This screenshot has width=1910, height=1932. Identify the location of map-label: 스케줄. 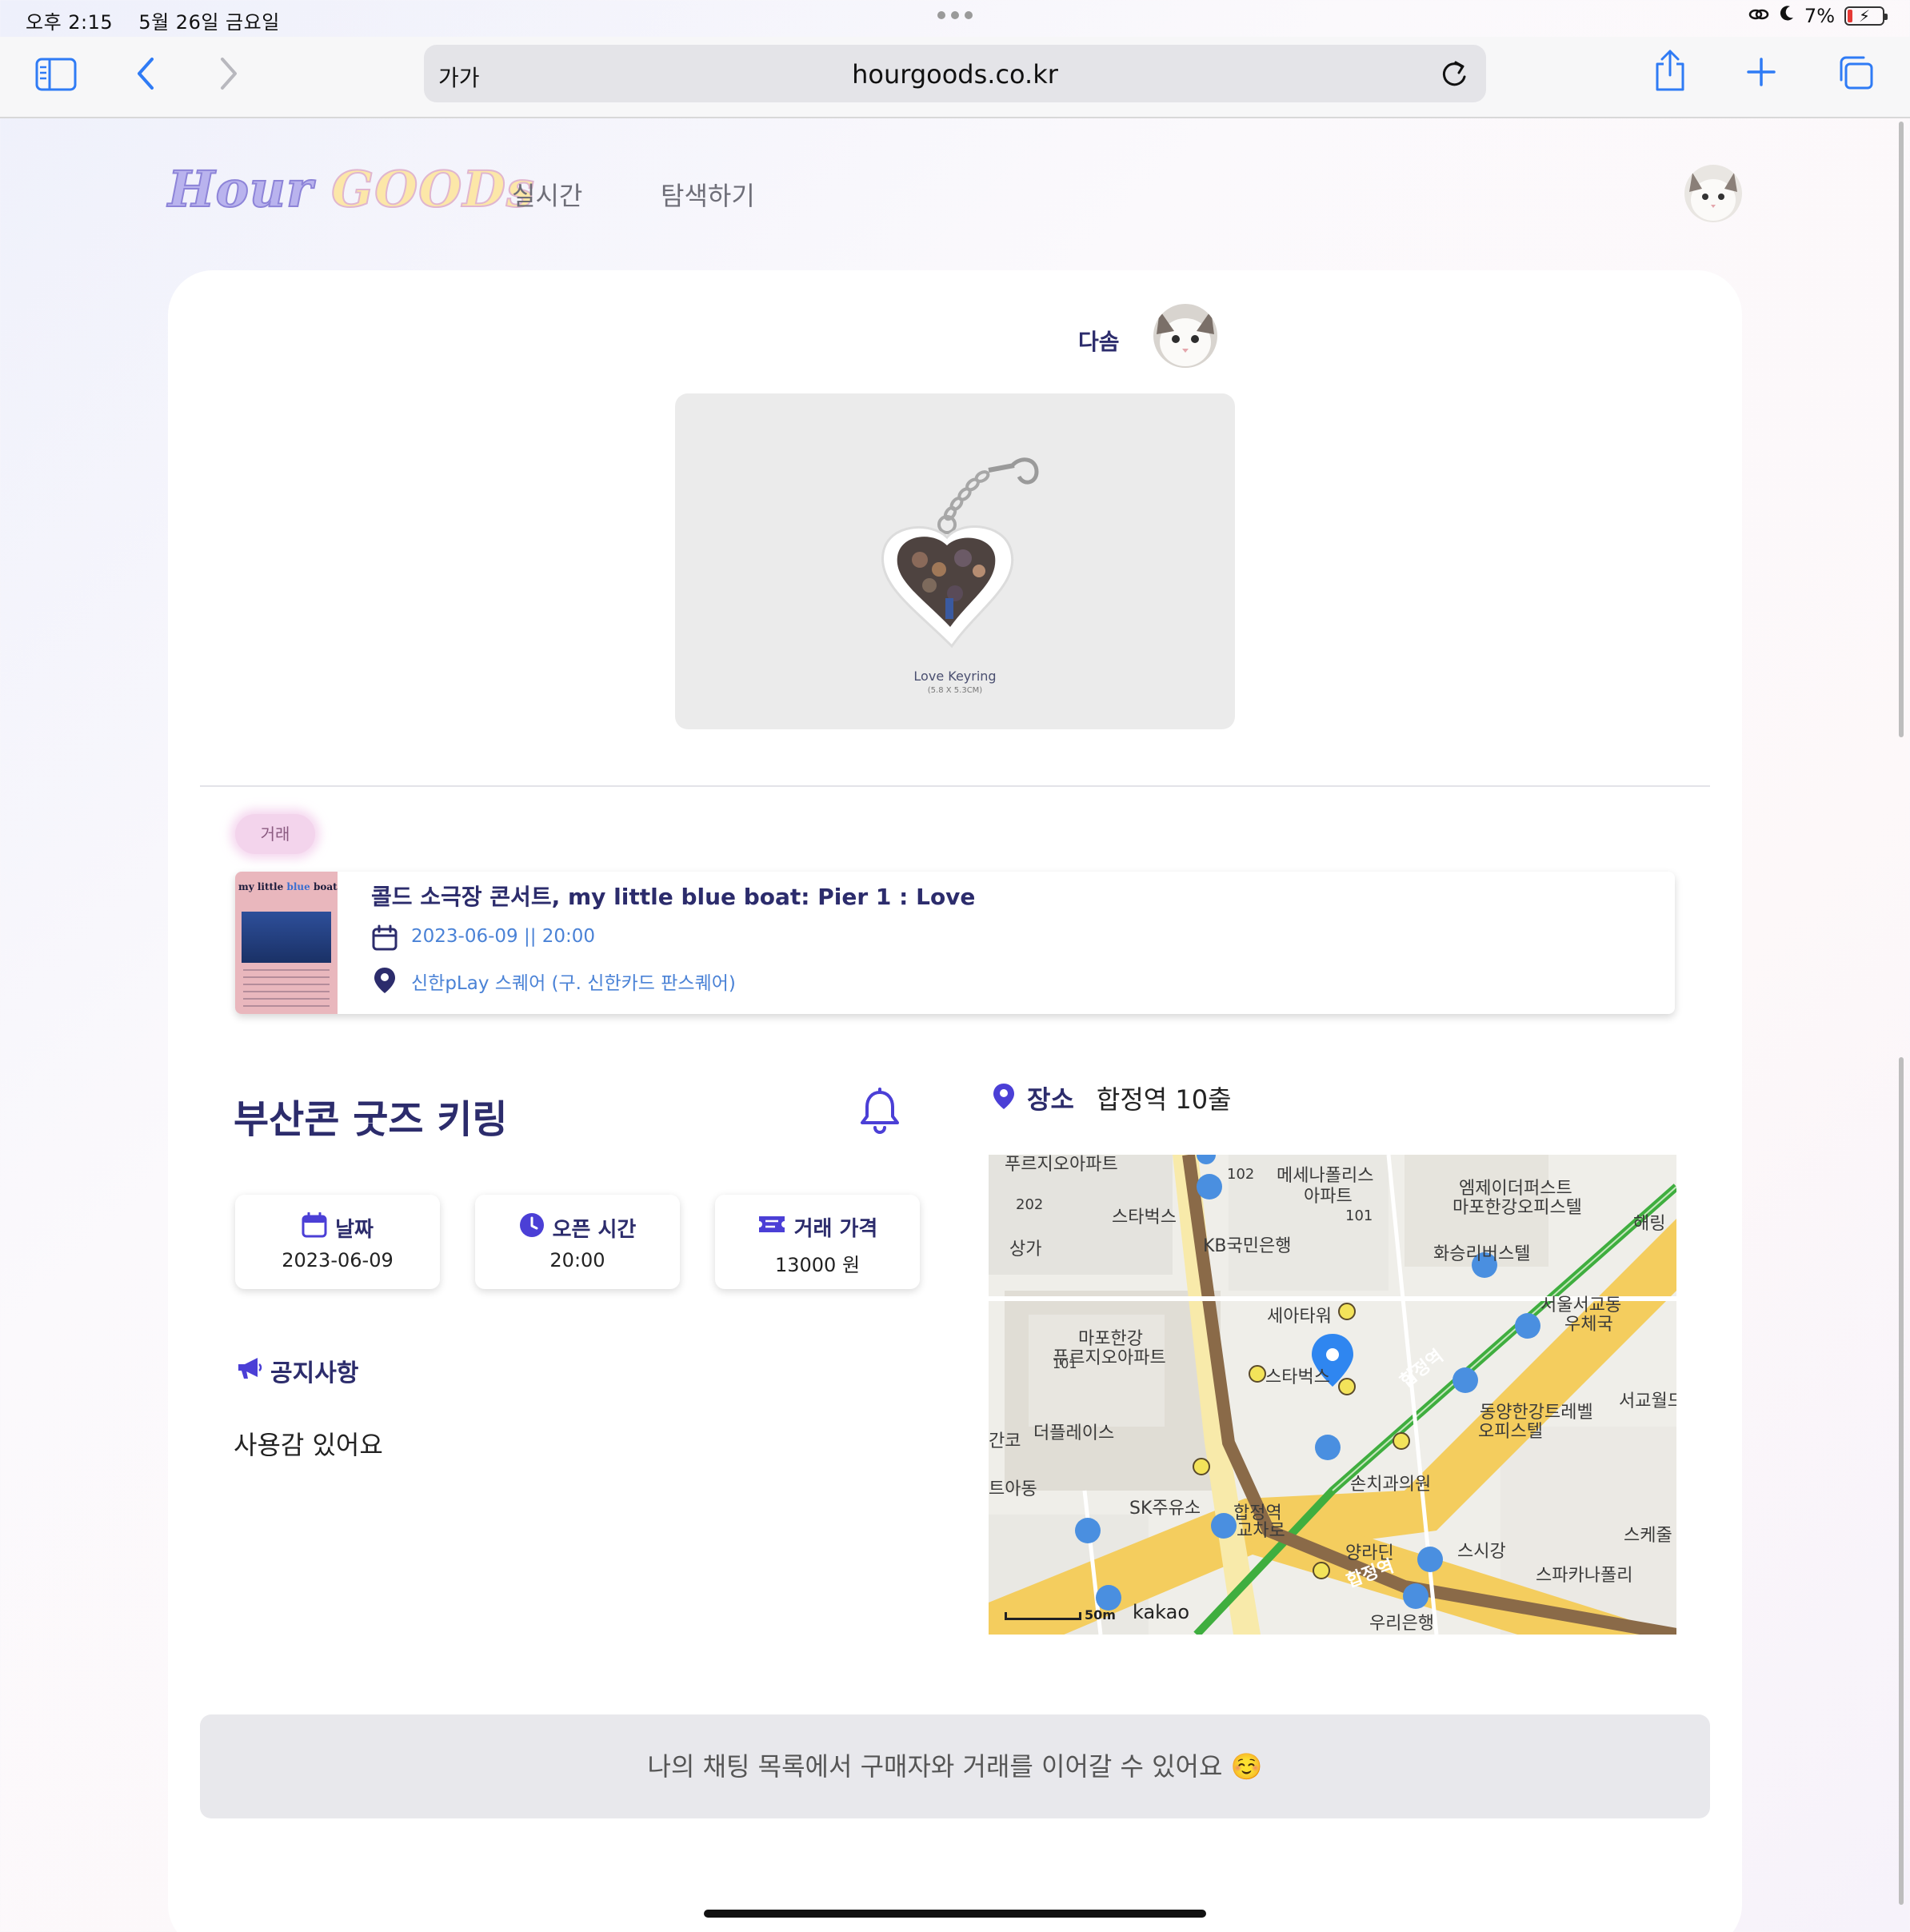
(1648, 1536).